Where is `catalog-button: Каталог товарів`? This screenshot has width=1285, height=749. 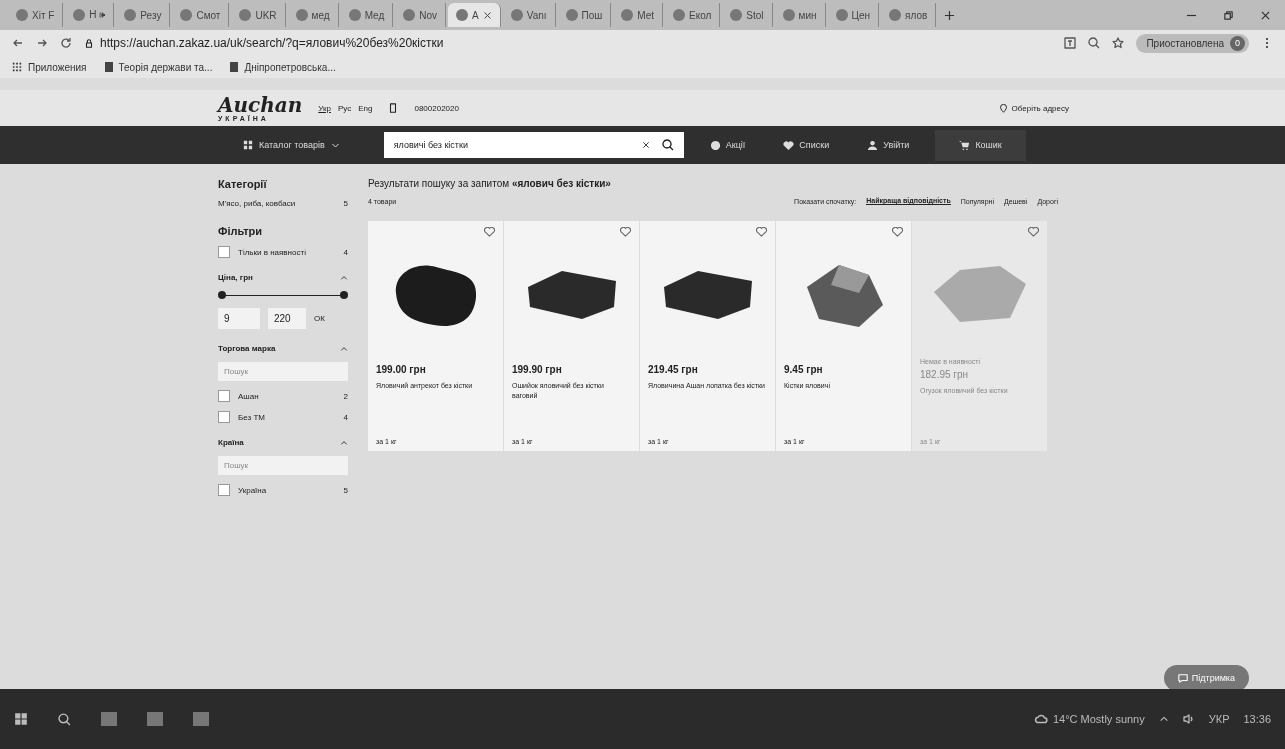 catalog-button: Каталог товарів is located at coordinates (291, 145).